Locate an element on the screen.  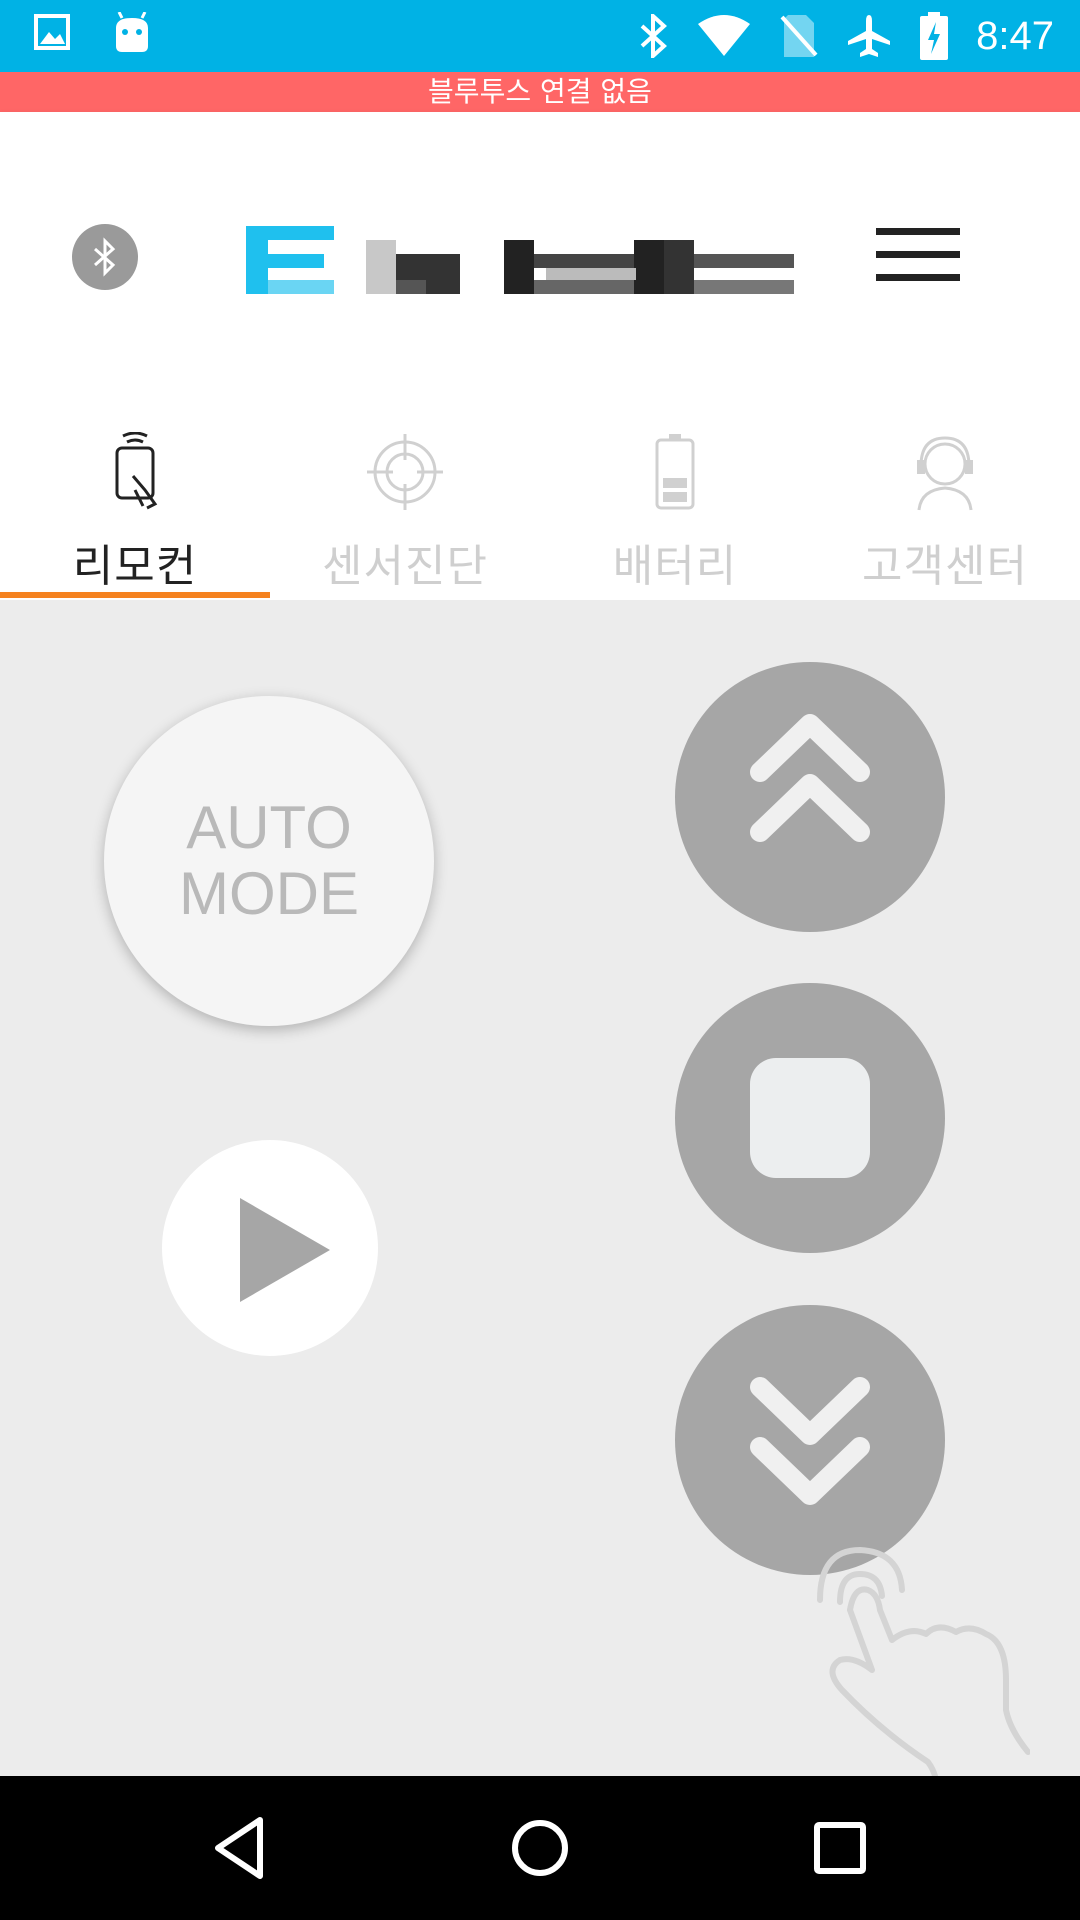
tab-sensor-diagnosis: 센서진단 is located at coordinates (405, 500).